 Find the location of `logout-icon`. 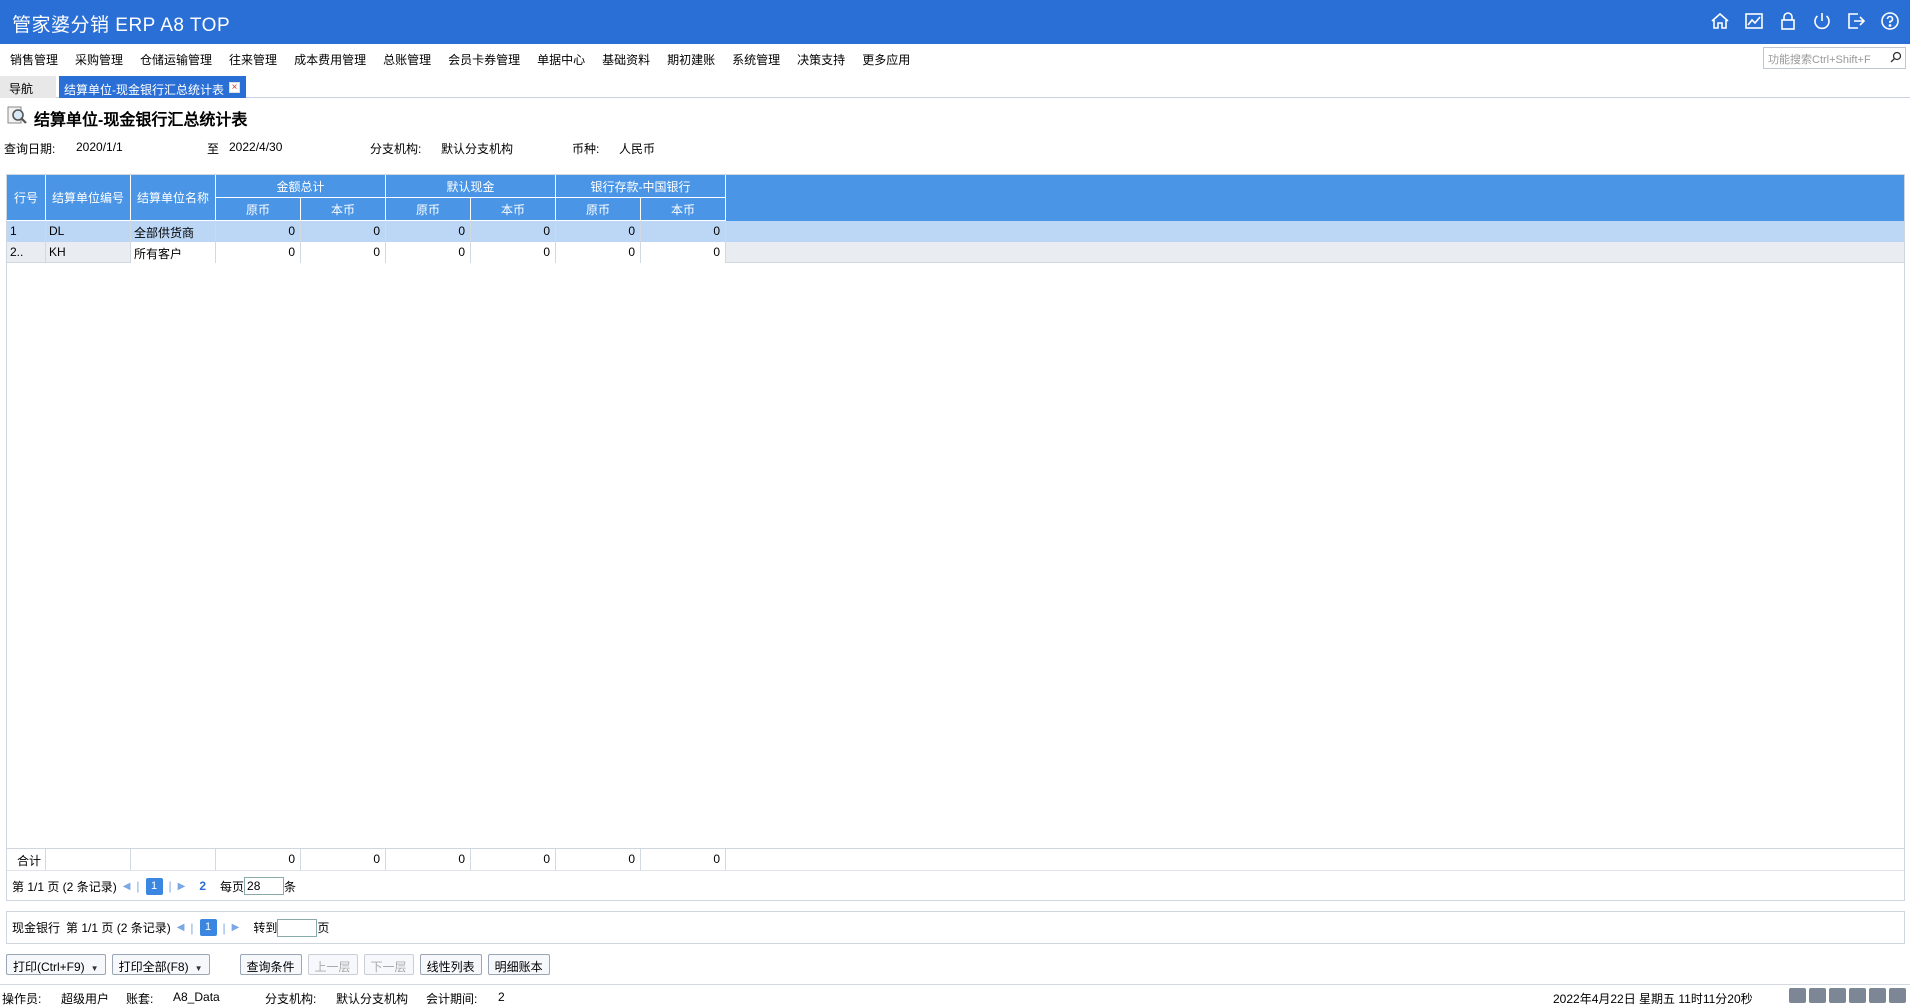

logout-icon is located at coordinates (1856, 21).